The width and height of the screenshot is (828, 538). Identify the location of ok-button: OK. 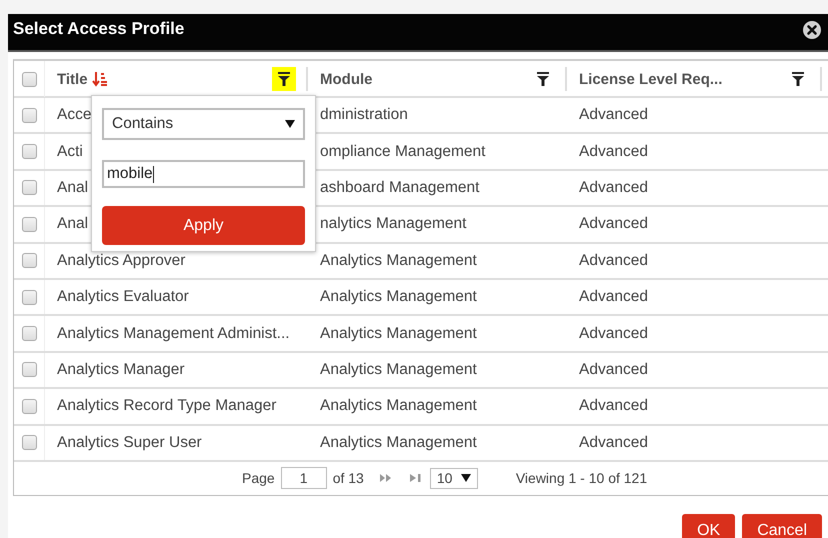
(709, 526).